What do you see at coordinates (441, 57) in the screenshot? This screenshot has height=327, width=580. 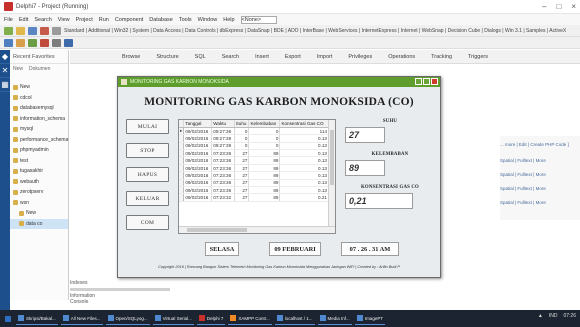 I see `tab-tracking: Tracking` at bounding box center [441, 57].